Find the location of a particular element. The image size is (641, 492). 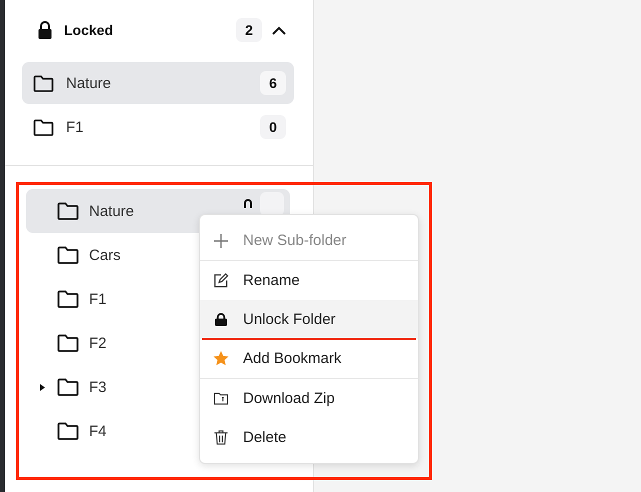

chevron-icon is located at coordinates (279, 30).